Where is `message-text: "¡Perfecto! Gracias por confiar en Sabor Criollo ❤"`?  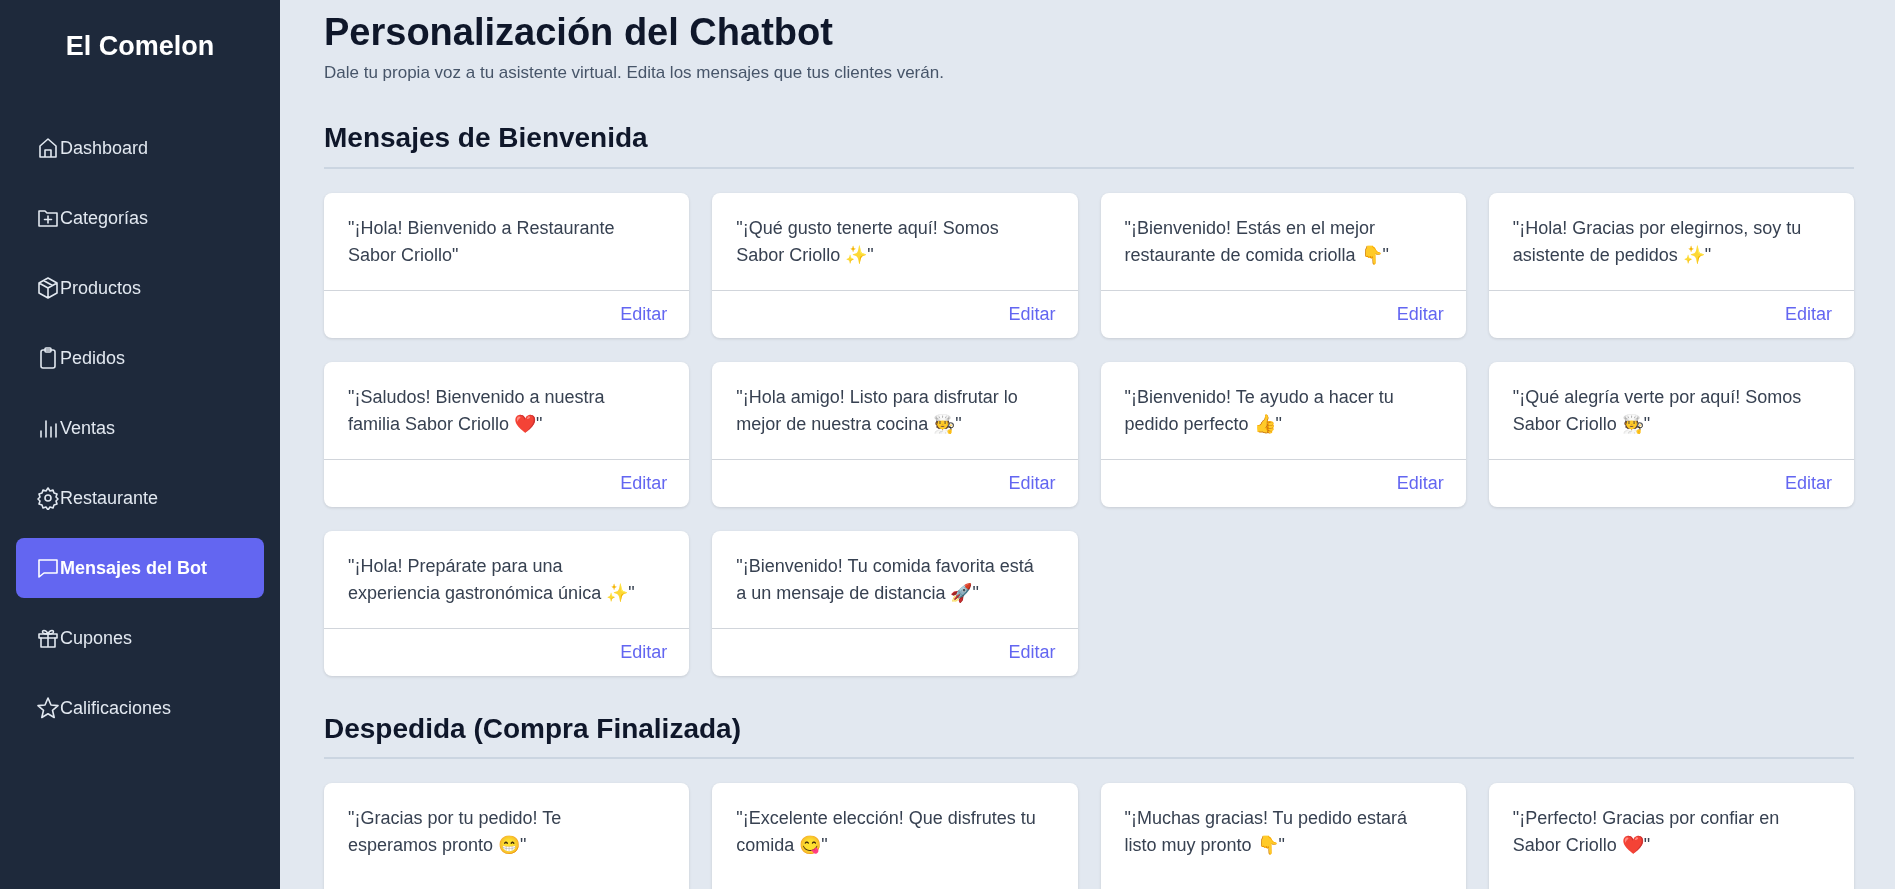
message-text: "¡Perfecto! Gracias por confiar en Sabor Criollo ❤" is located at coordinates (1646, 832).